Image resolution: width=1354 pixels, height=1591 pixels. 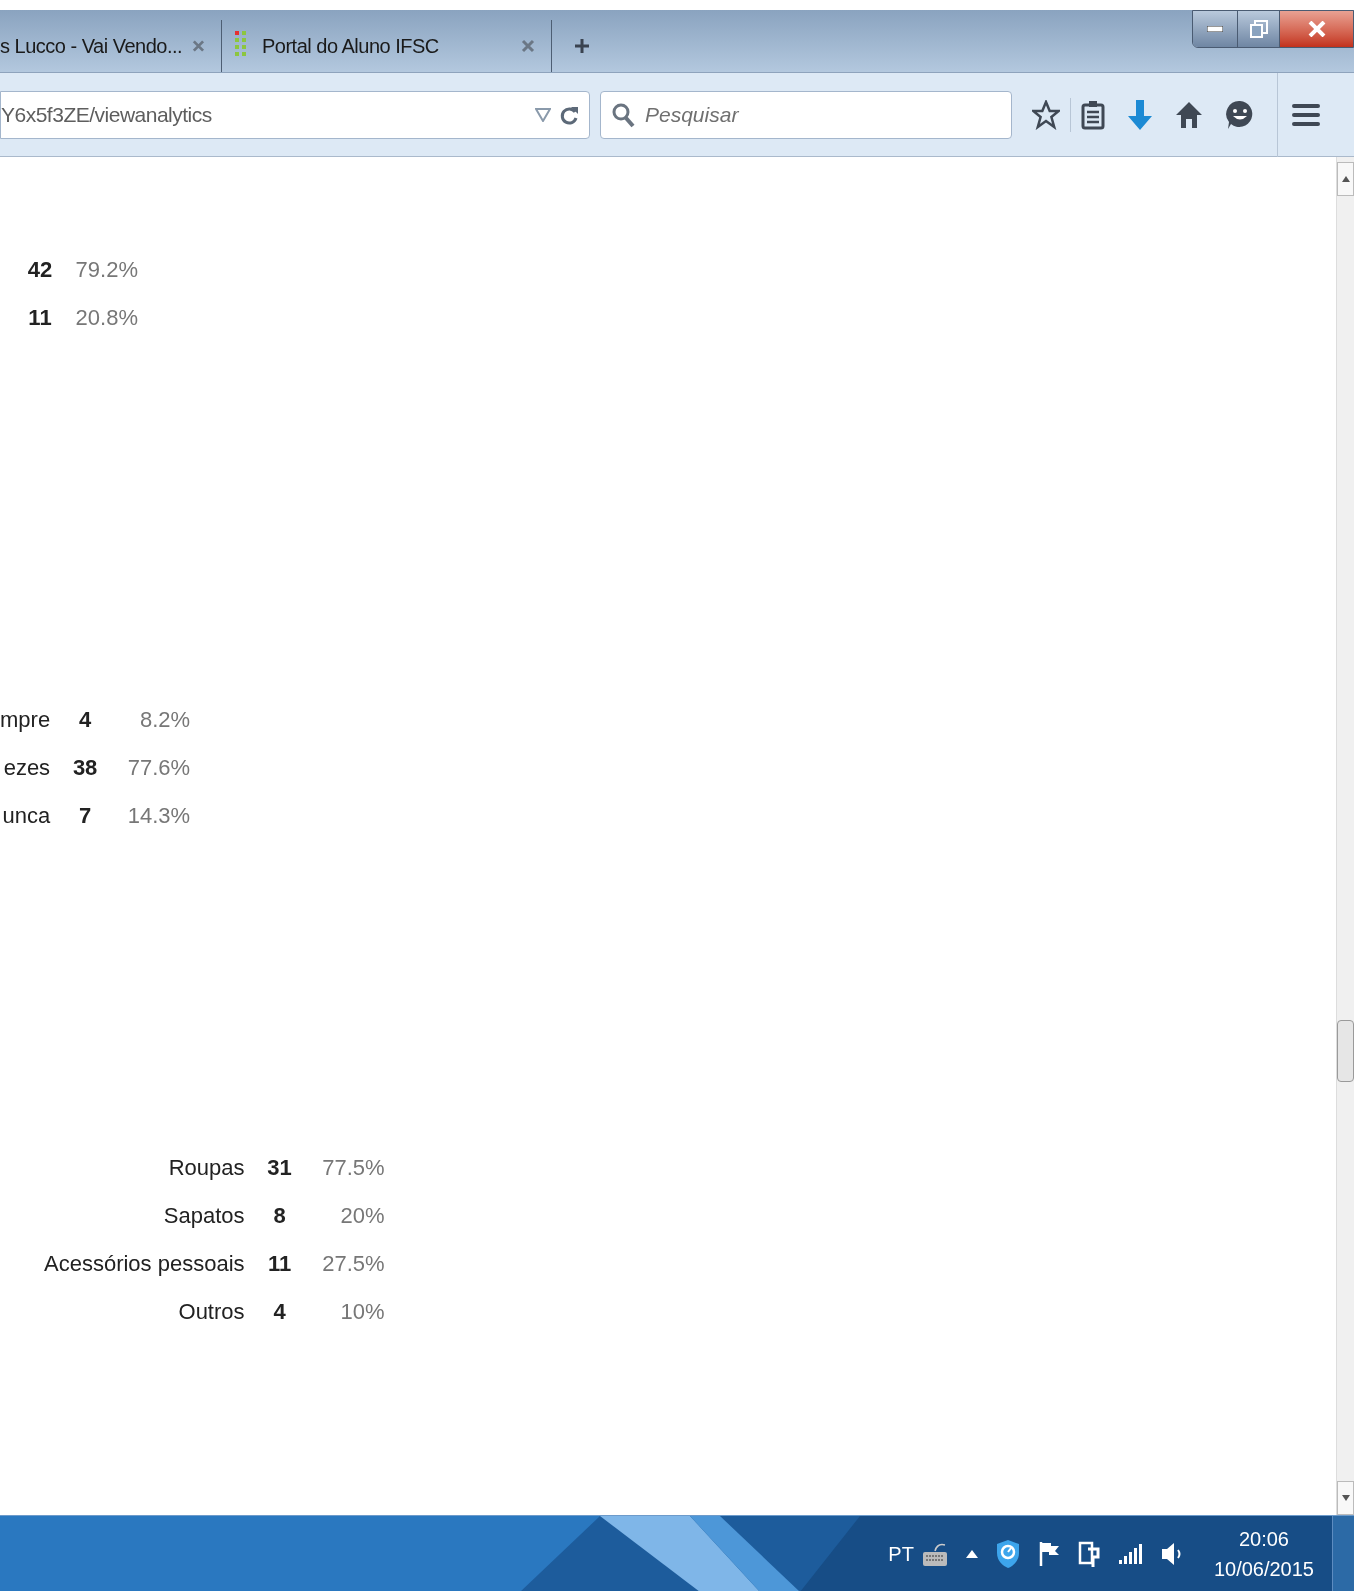 What do you see at coordinates (279, 1168) in the screenshot?
I see `response-count: 31` at bounding box center [279, 1168].